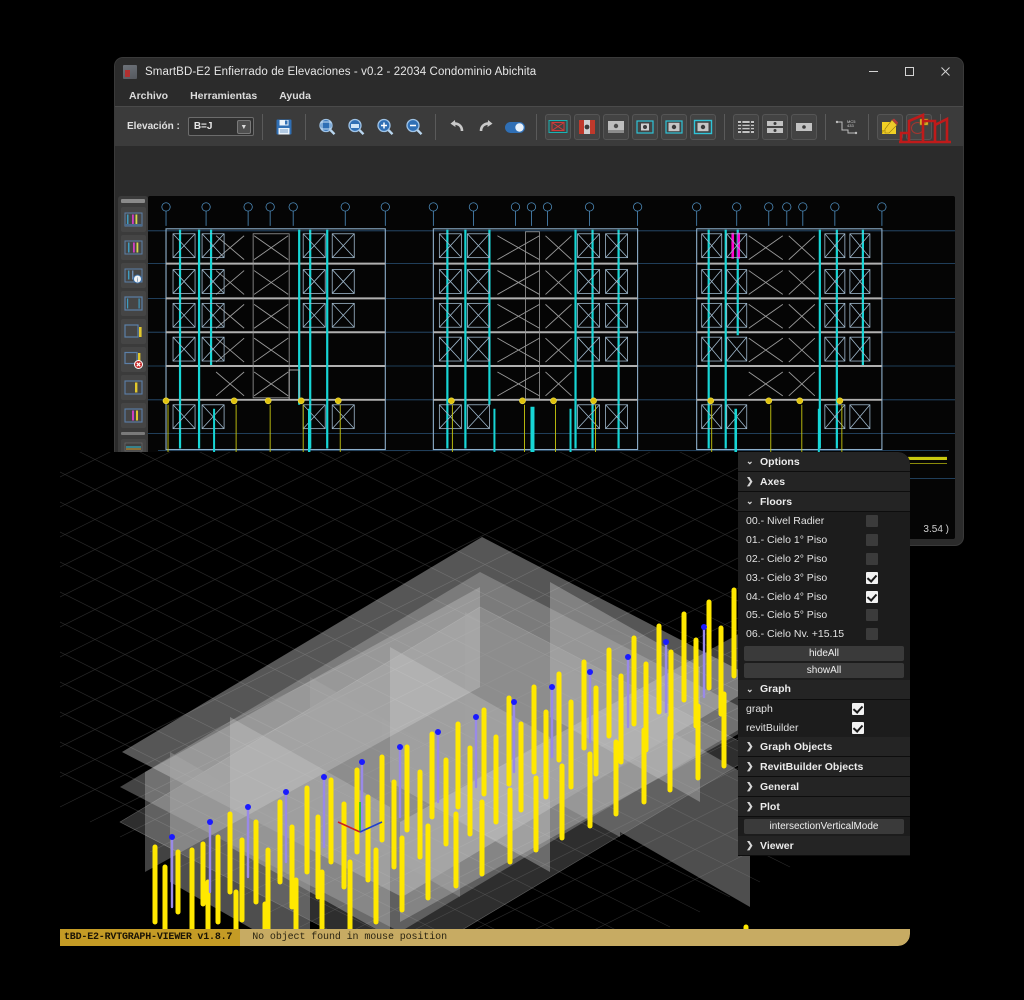  I want to click on maximize-icon, so click(909, 71).